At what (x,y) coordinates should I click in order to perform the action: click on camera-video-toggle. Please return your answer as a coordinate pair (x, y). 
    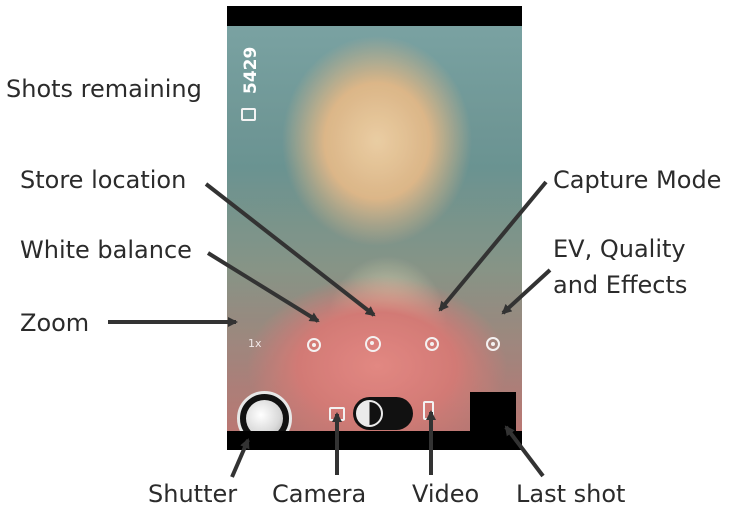
    Looking at the image, I should click on (383, 413).